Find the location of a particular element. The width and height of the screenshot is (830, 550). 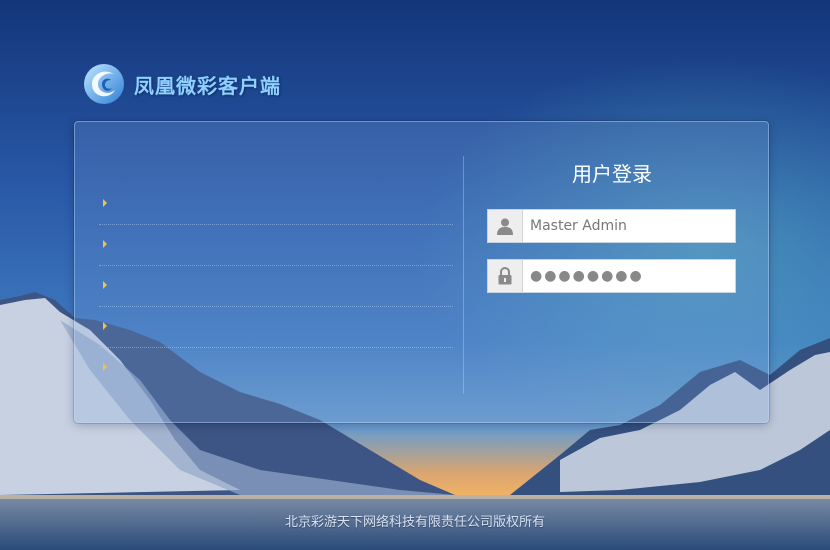

phoenix-logo-icon is located at coordinates (104, 84).